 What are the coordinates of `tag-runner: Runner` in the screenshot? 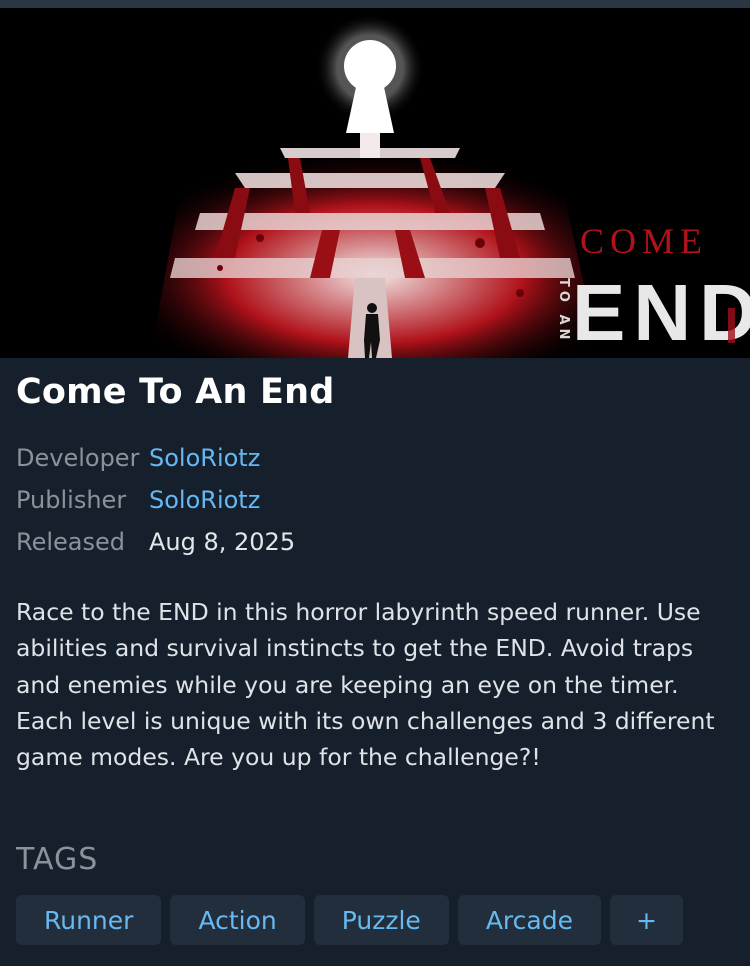 It's located at (89, 920).